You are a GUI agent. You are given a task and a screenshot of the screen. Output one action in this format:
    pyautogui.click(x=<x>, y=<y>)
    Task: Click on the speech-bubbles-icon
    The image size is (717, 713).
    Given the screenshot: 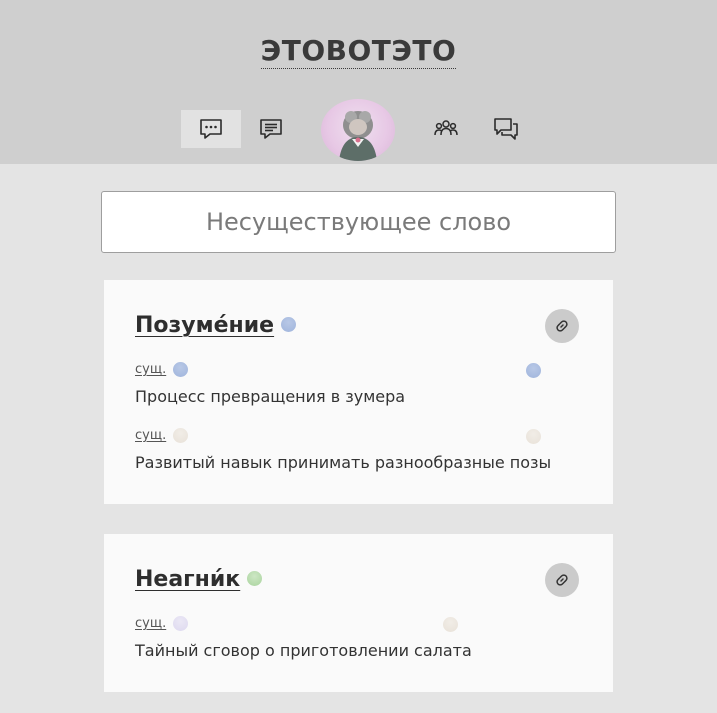 What is the action you would take?
    pyautogui.click(x=506, y=129)
    